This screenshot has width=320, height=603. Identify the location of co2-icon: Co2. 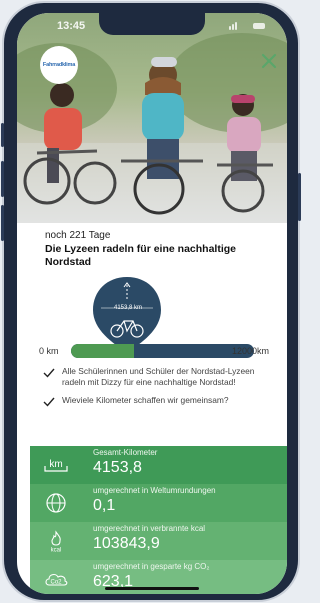
(56, 580).